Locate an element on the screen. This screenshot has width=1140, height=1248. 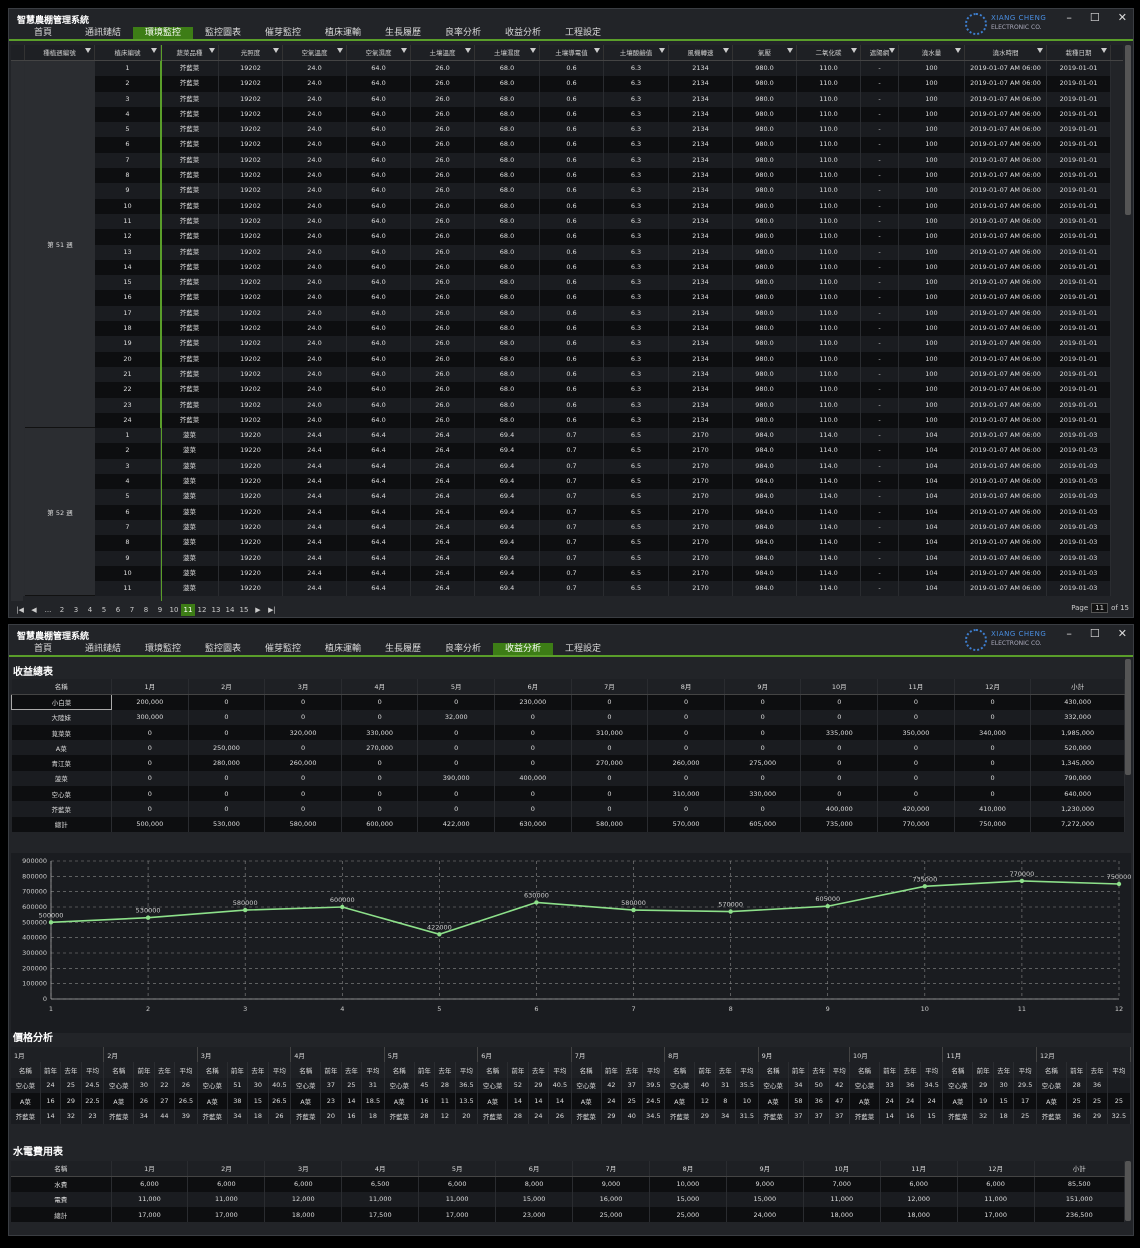
last-page-icon: ▶| is located at coordinates (272, 610).